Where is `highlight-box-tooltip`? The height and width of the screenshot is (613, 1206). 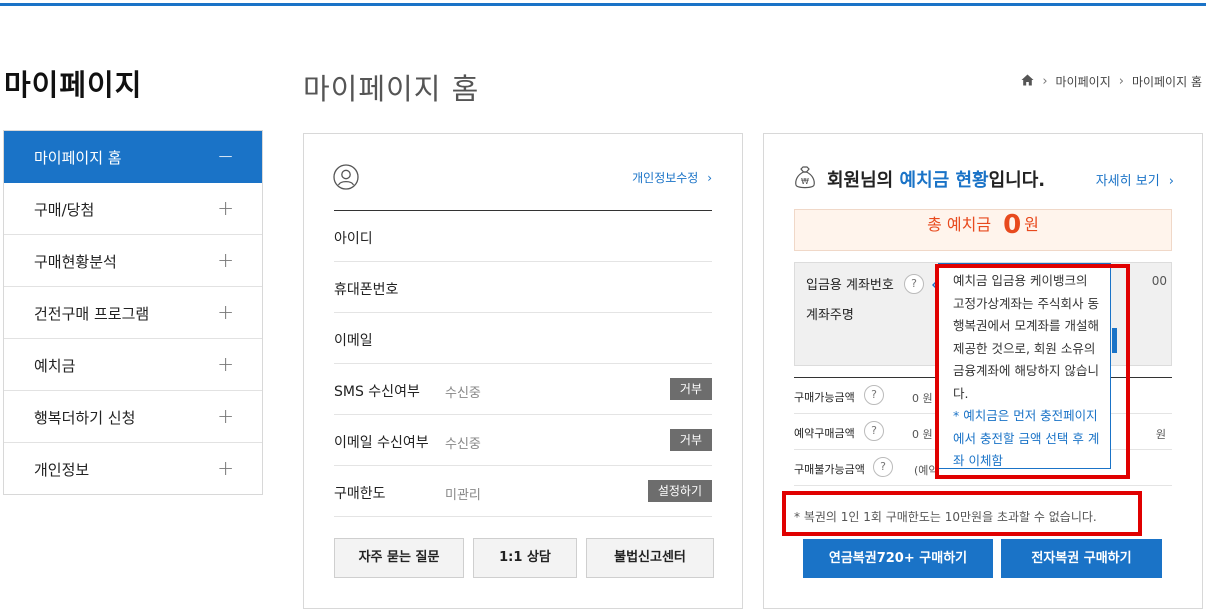 highlight-box-tooltip is located at coordinates (1032, 371).